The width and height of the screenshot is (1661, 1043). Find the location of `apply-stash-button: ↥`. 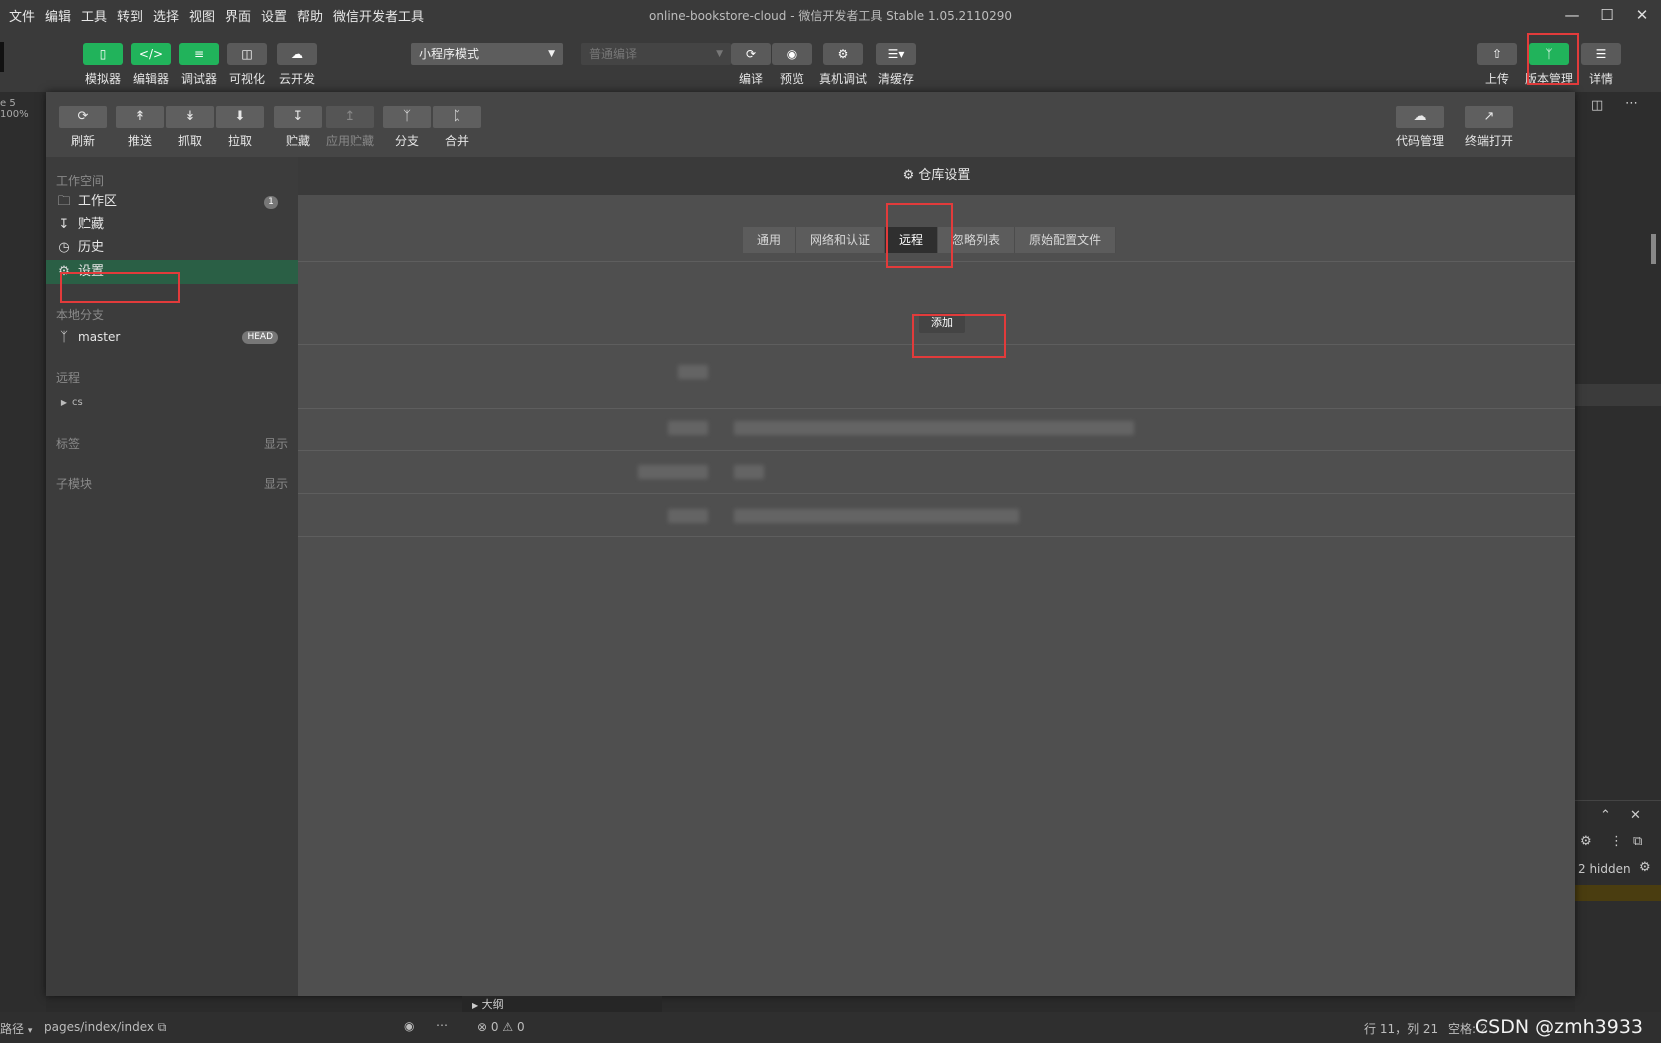

apply-stash-button: ↥ is located at coordinates (350, 117).